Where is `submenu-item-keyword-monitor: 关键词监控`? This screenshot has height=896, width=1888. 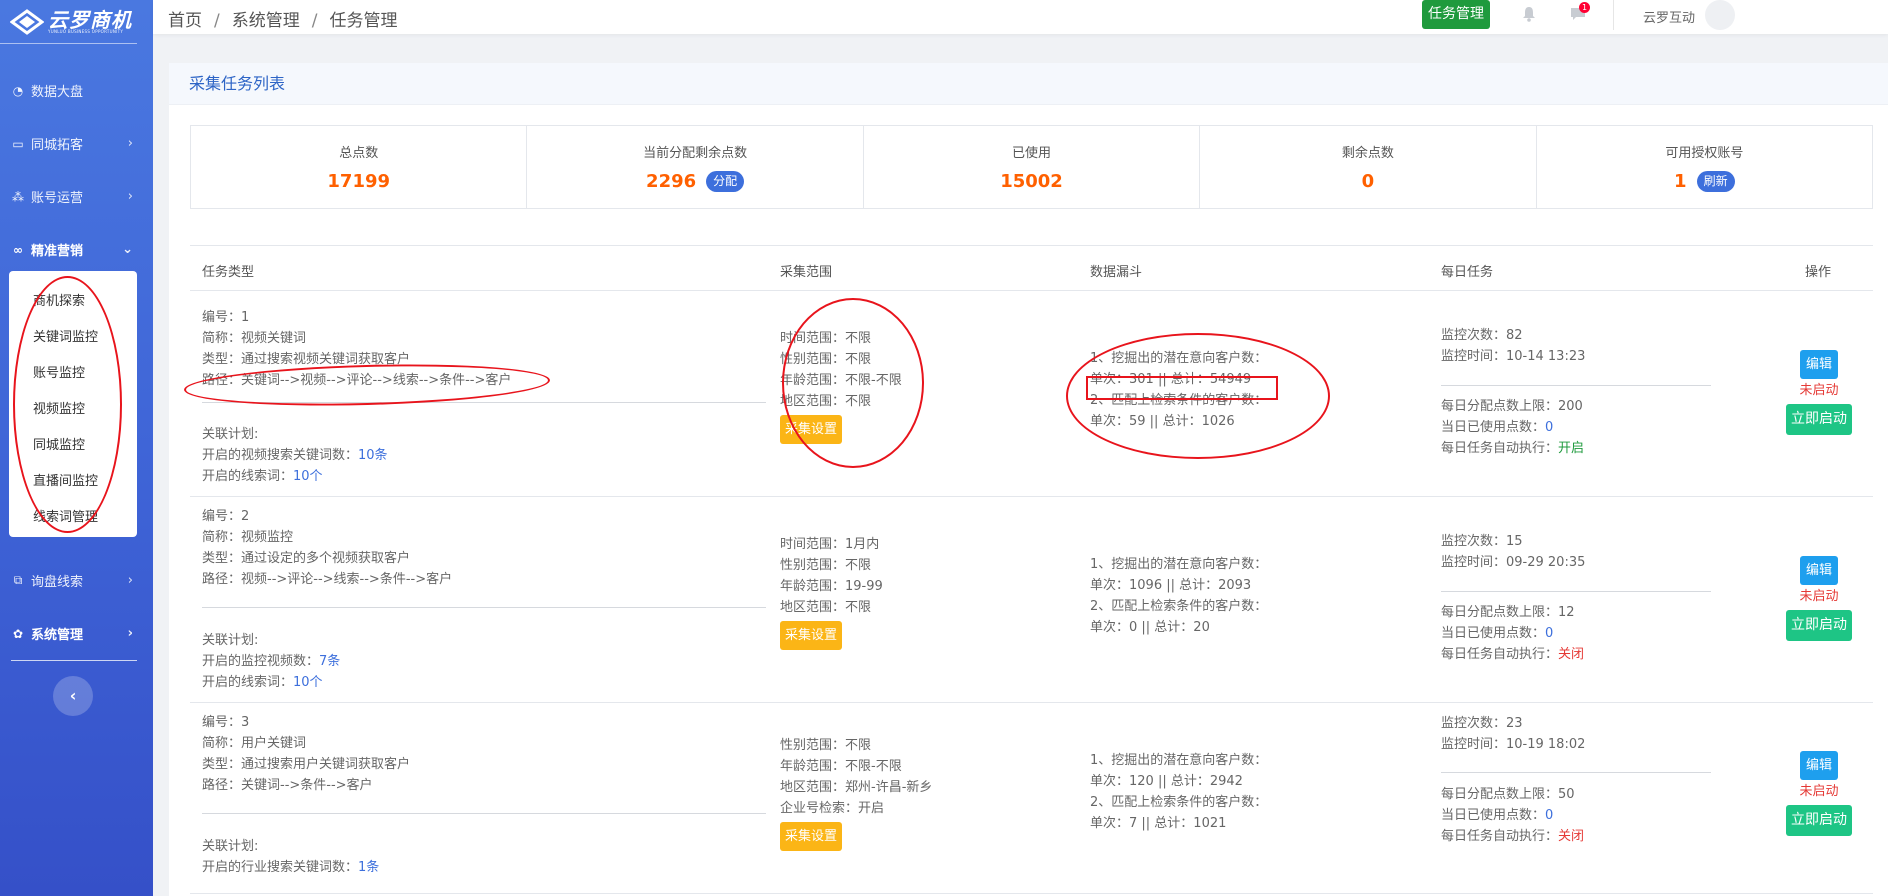
submenu-item-keyword-monitor: 关键词监控 is located at coordinates (73, 338).